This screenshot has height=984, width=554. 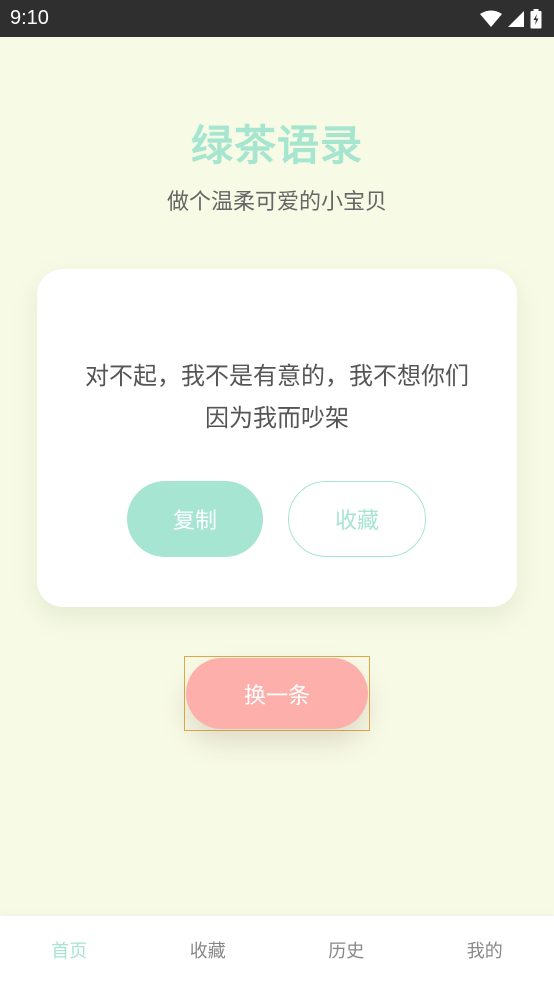 I want to click on status-bar: 9:10, so click(x=277, y=18).